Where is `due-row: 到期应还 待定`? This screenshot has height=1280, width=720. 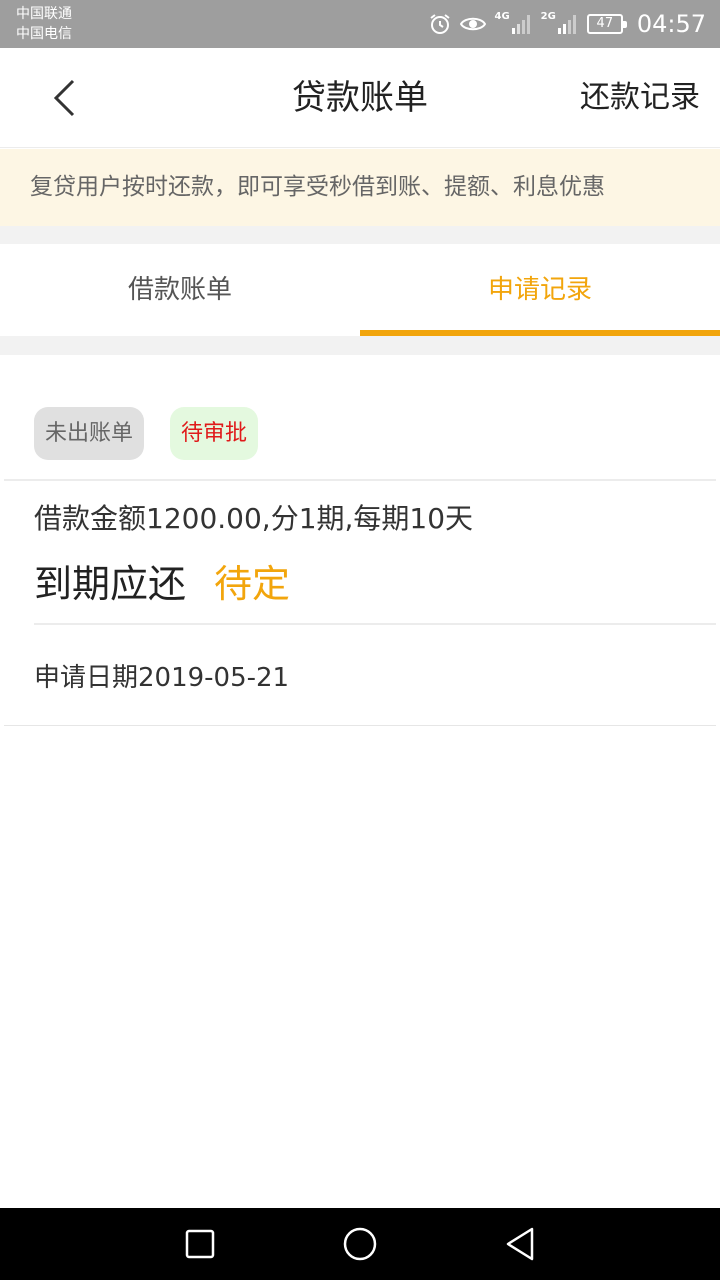
due-row: 到期应还 待定 is located at coordinates (162, 580).